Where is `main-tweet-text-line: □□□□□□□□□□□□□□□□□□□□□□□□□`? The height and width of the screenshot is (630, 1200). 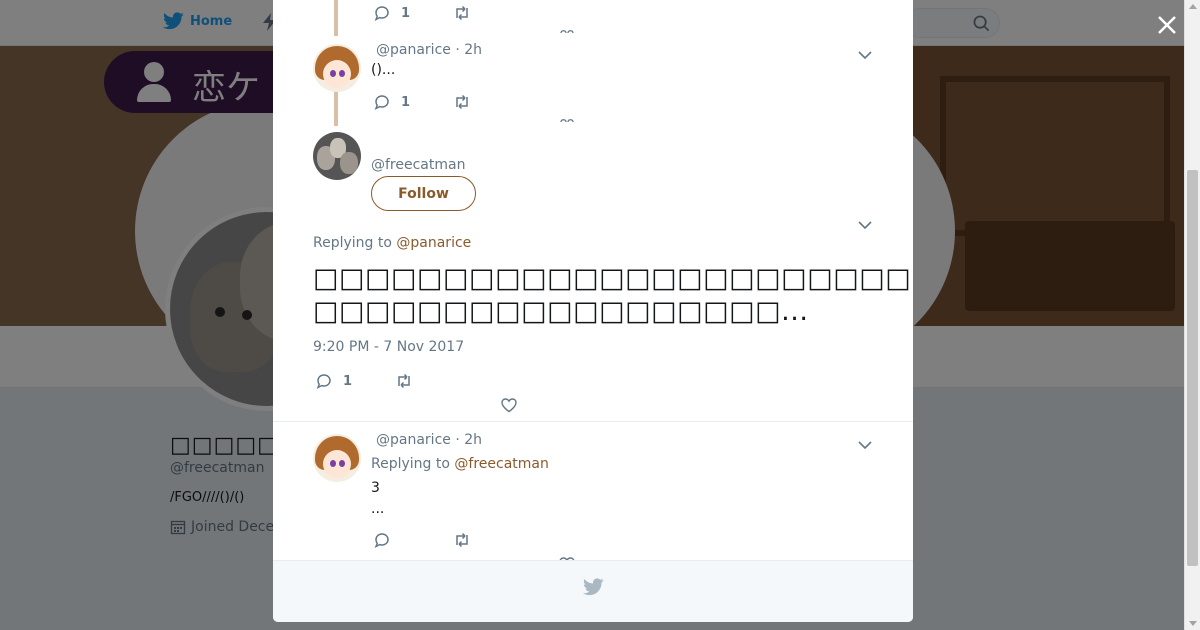 main-tweet-text-line: □□□□□□□□□□□□□□□□□□□□□□□□□ is located at coordinates (613, 278).